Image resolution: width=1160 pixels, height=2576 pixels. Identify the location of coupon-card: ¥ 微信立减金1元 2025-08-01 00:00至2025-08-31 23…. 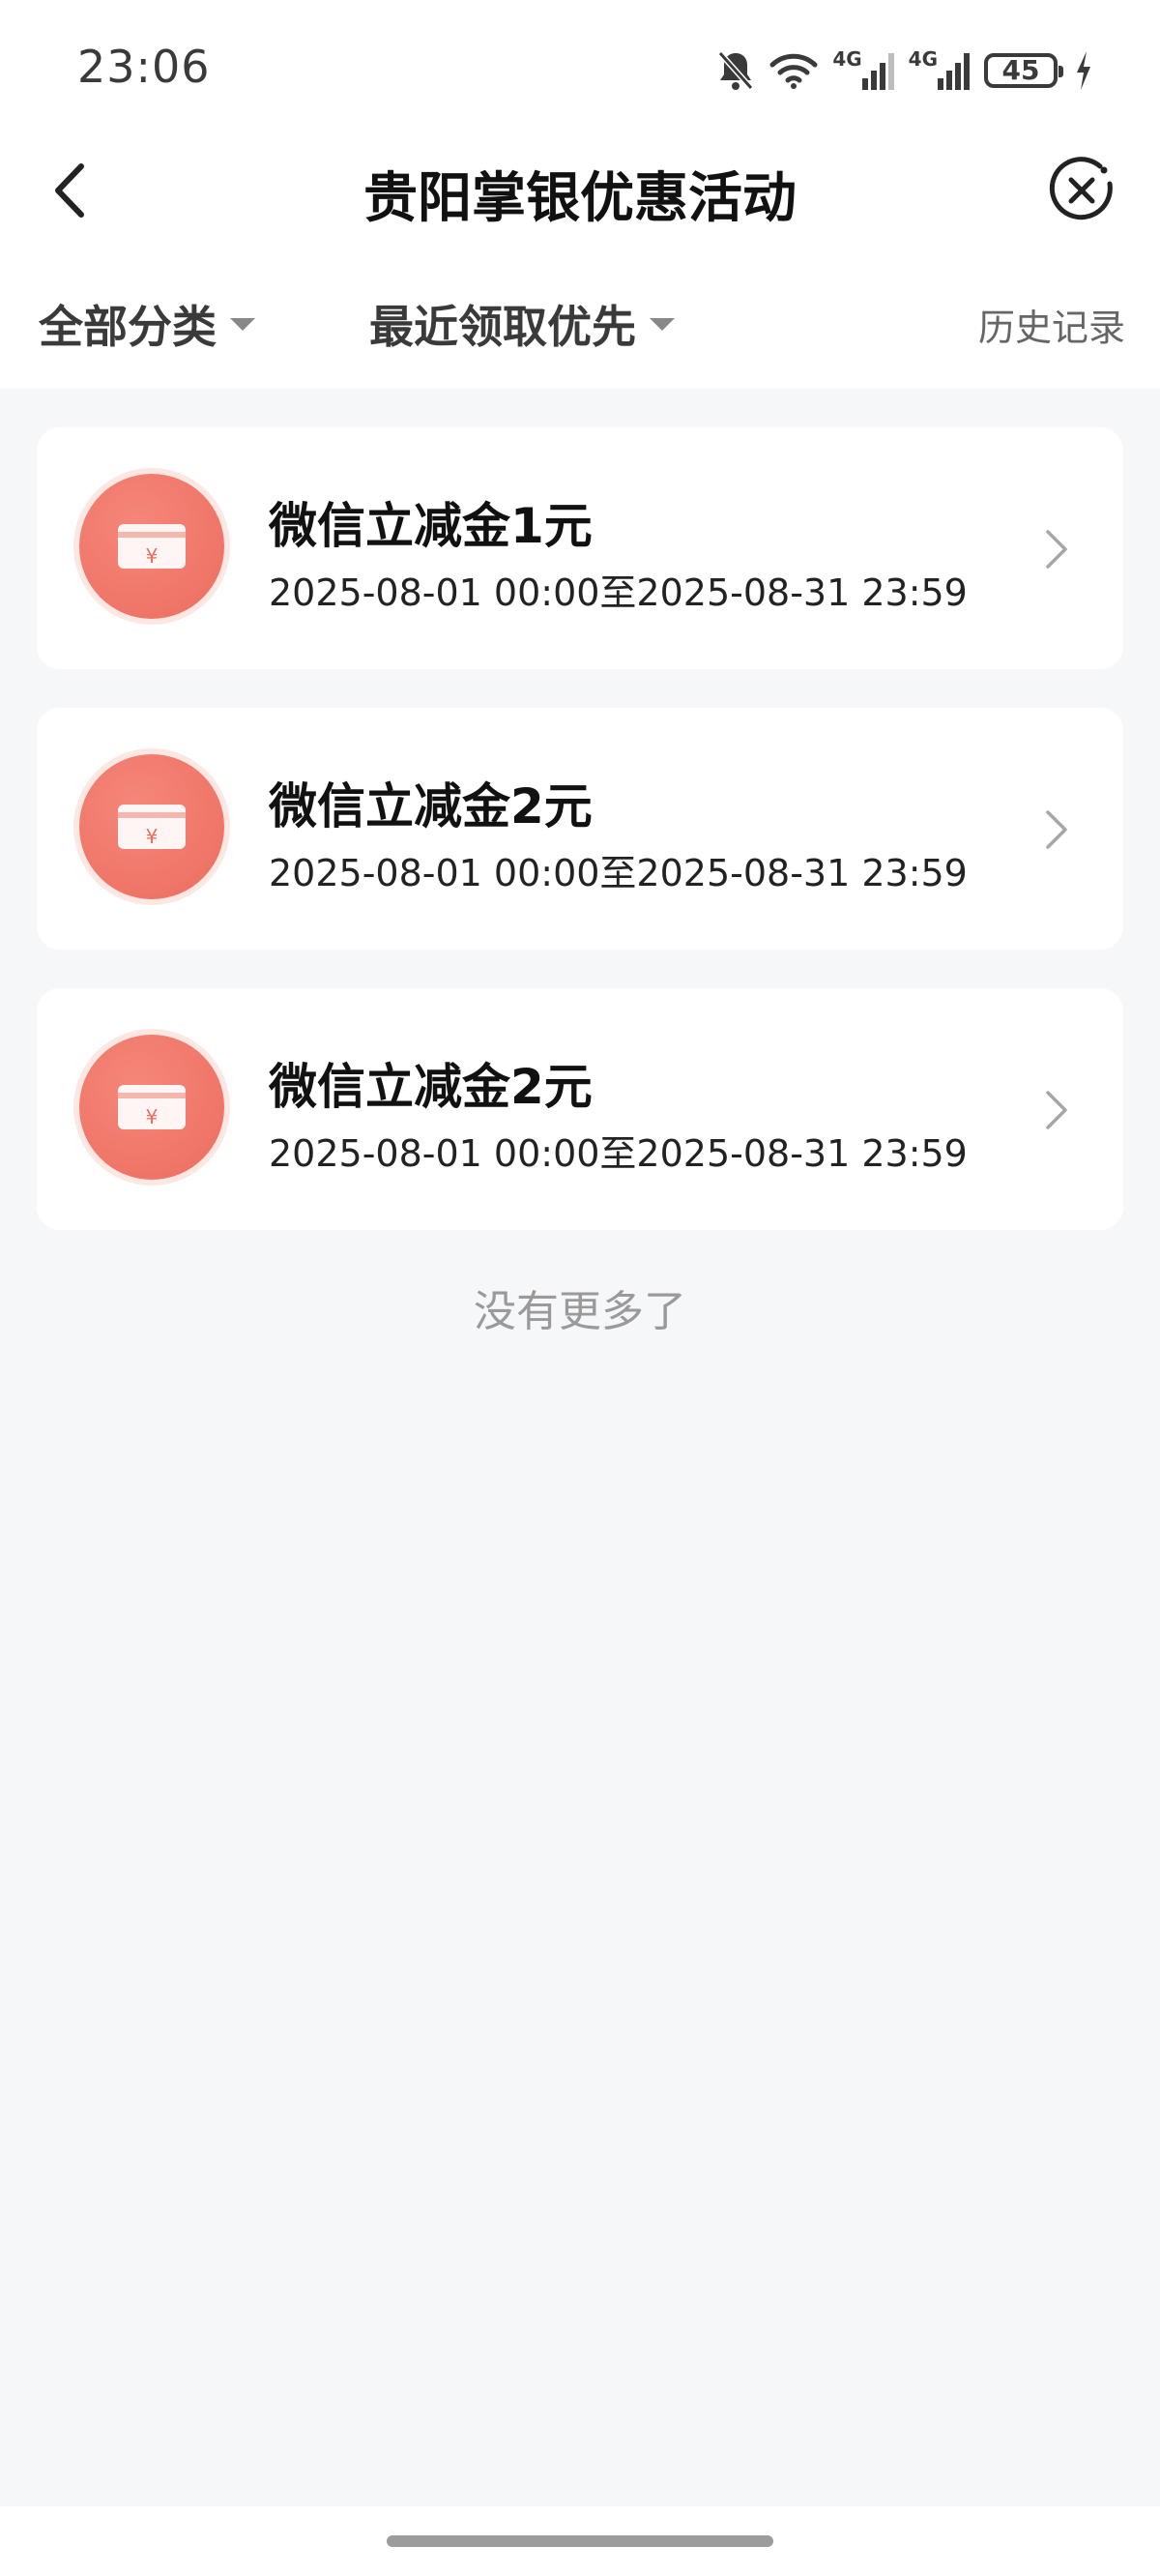
(580, 548).